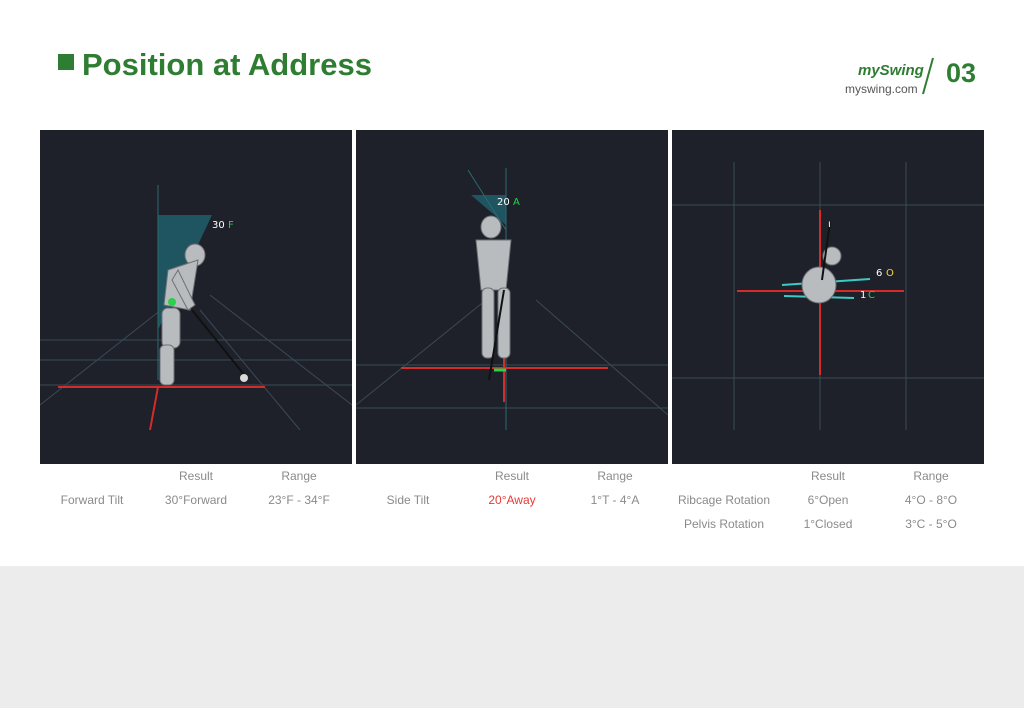 This screenshot has width=1024, height=708. I want to click on metric-result-side-tilt: 20°Away, so click(512, 500).